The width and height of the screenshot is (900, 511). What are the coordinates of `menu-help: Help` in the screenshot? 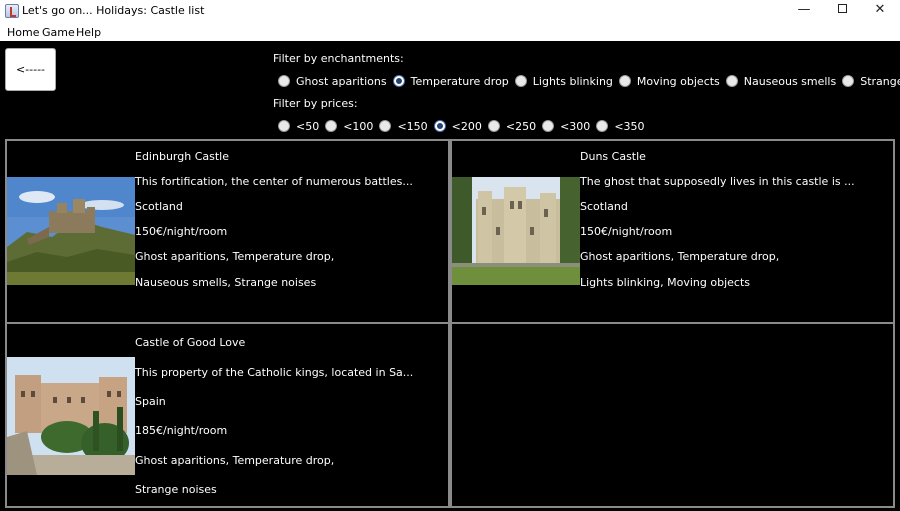 It's located at (88, 32).